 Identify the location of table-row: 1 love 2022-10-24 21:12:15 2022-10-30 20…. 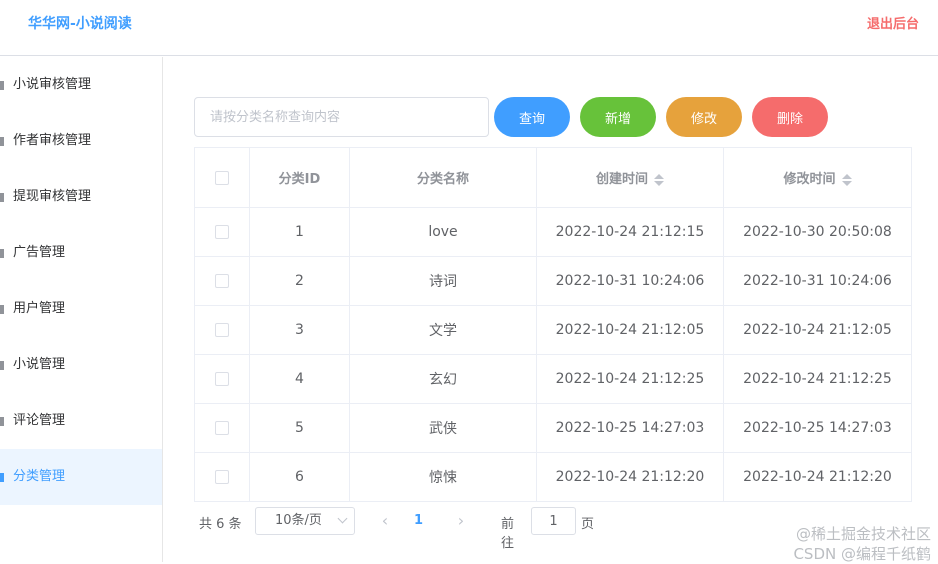
(553, 232).